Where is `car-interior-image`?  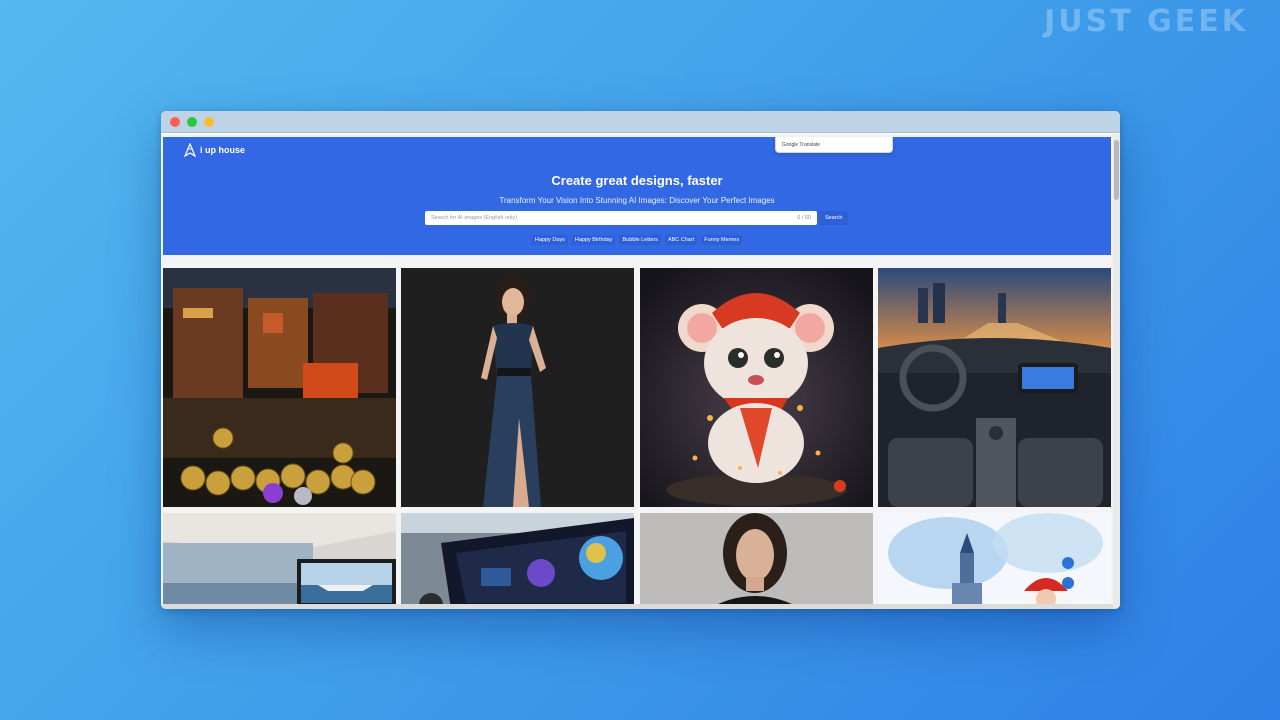
car-interior-image is located at coordinates (994, 387).